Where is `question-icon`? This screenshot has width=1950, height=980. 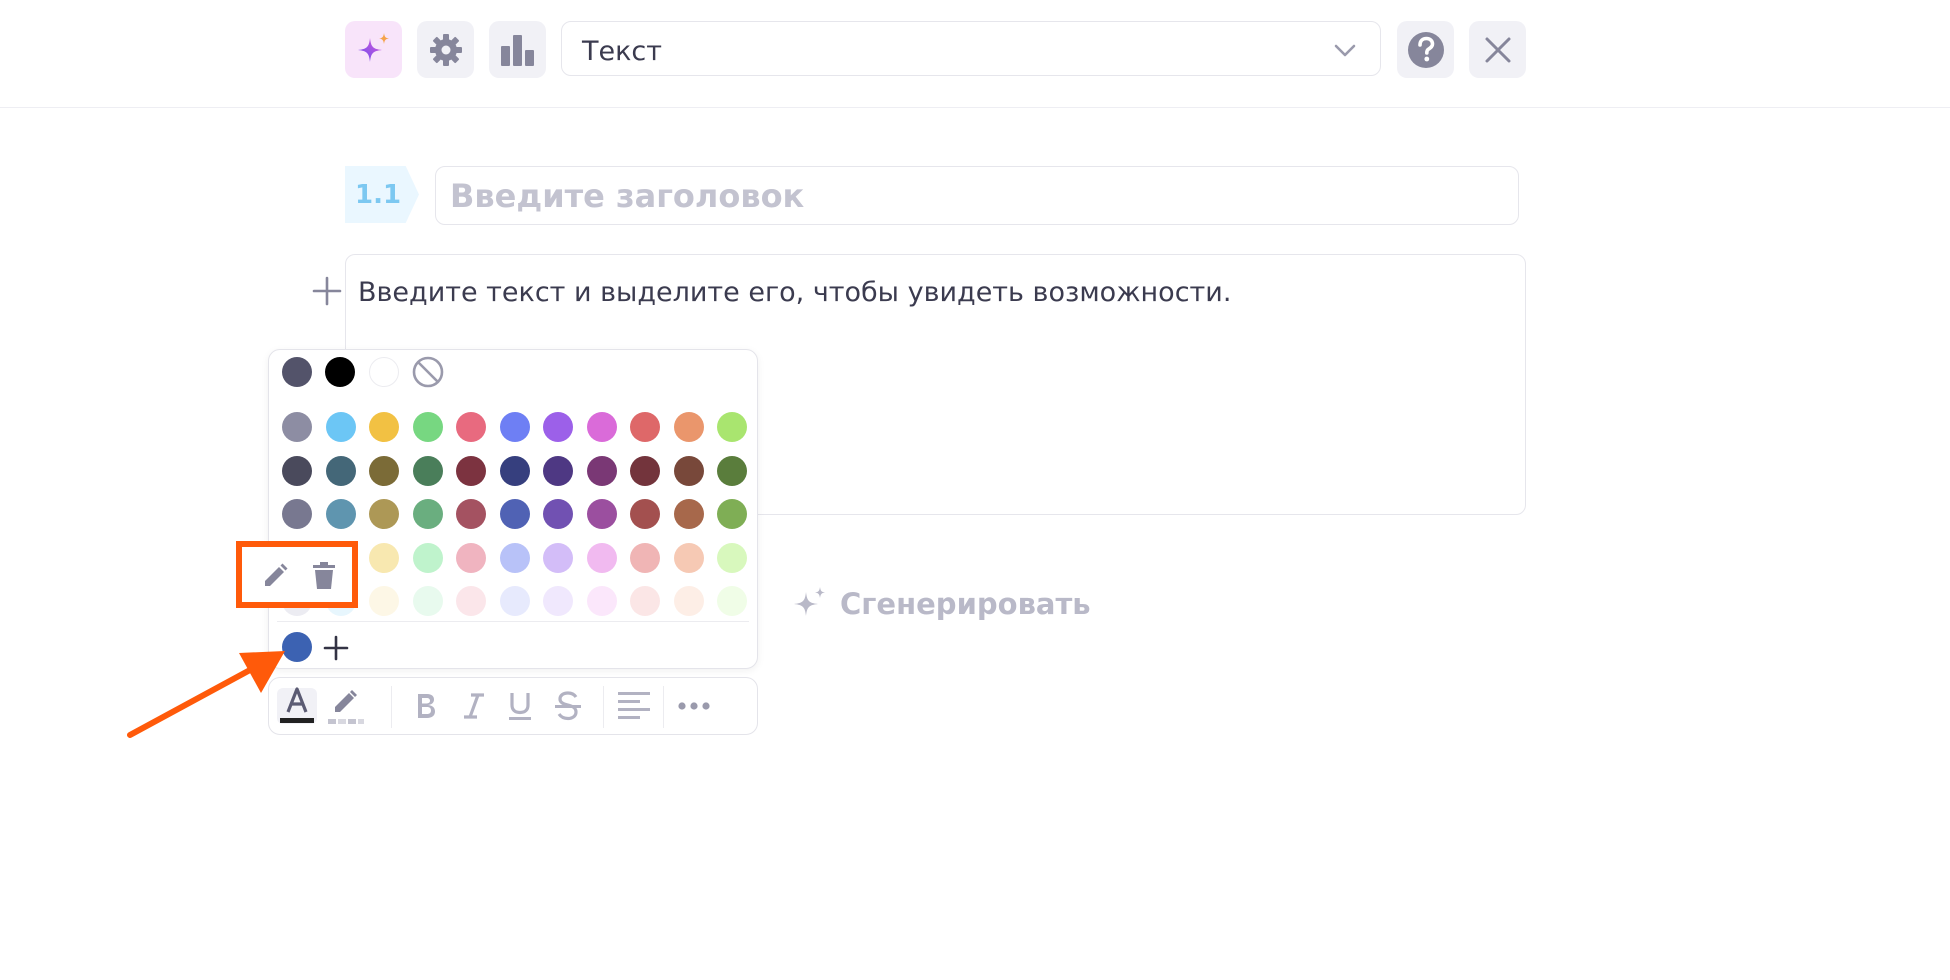 question-icon is located at coordinates (1425, 49).